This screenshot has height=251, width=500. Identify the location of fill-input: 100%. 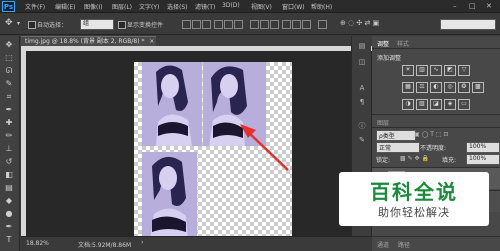
(483, 159).